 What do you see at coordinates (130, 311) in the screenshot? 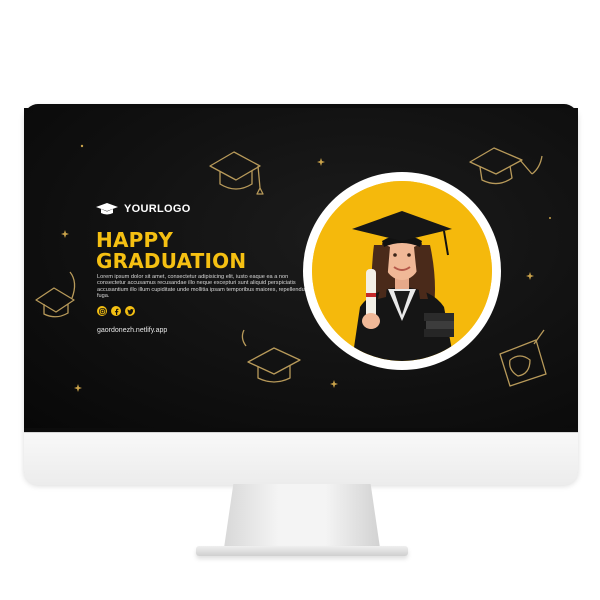
I see `twitter-icon` at bounding box center [130, 311].